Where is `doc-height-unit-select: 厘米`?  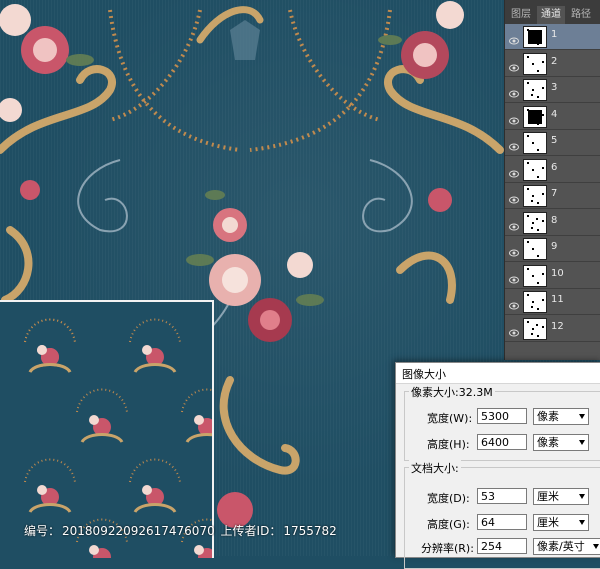 doc-height-unit-select: 厘米 is located at coordinates (561, 522).